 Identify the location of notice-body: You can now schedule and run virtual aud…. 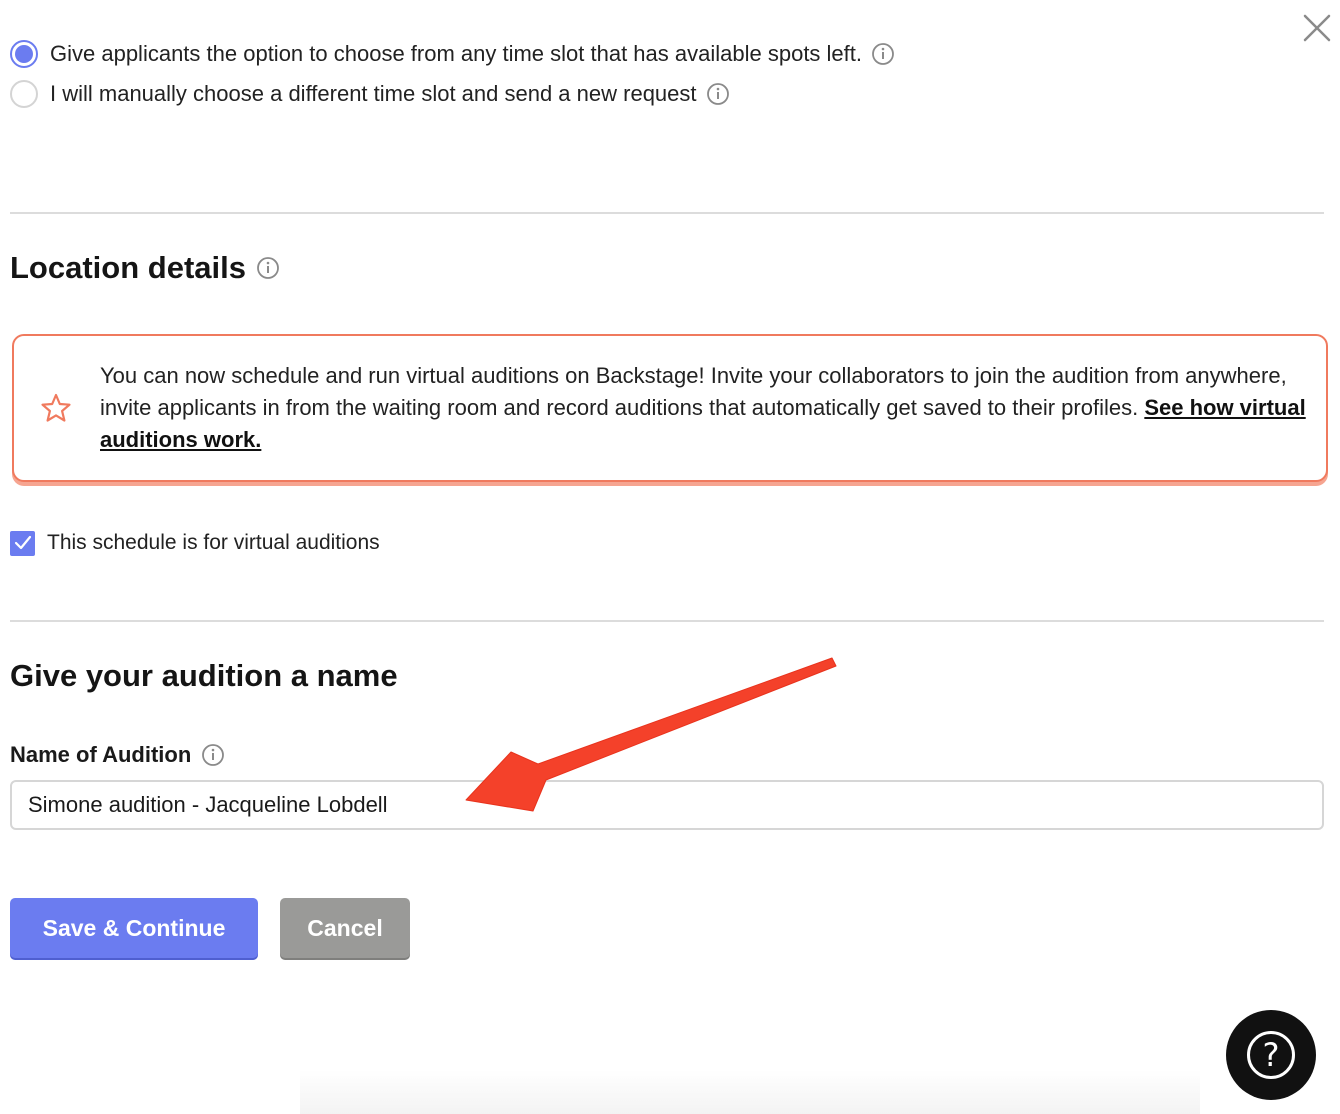
(693, 391).